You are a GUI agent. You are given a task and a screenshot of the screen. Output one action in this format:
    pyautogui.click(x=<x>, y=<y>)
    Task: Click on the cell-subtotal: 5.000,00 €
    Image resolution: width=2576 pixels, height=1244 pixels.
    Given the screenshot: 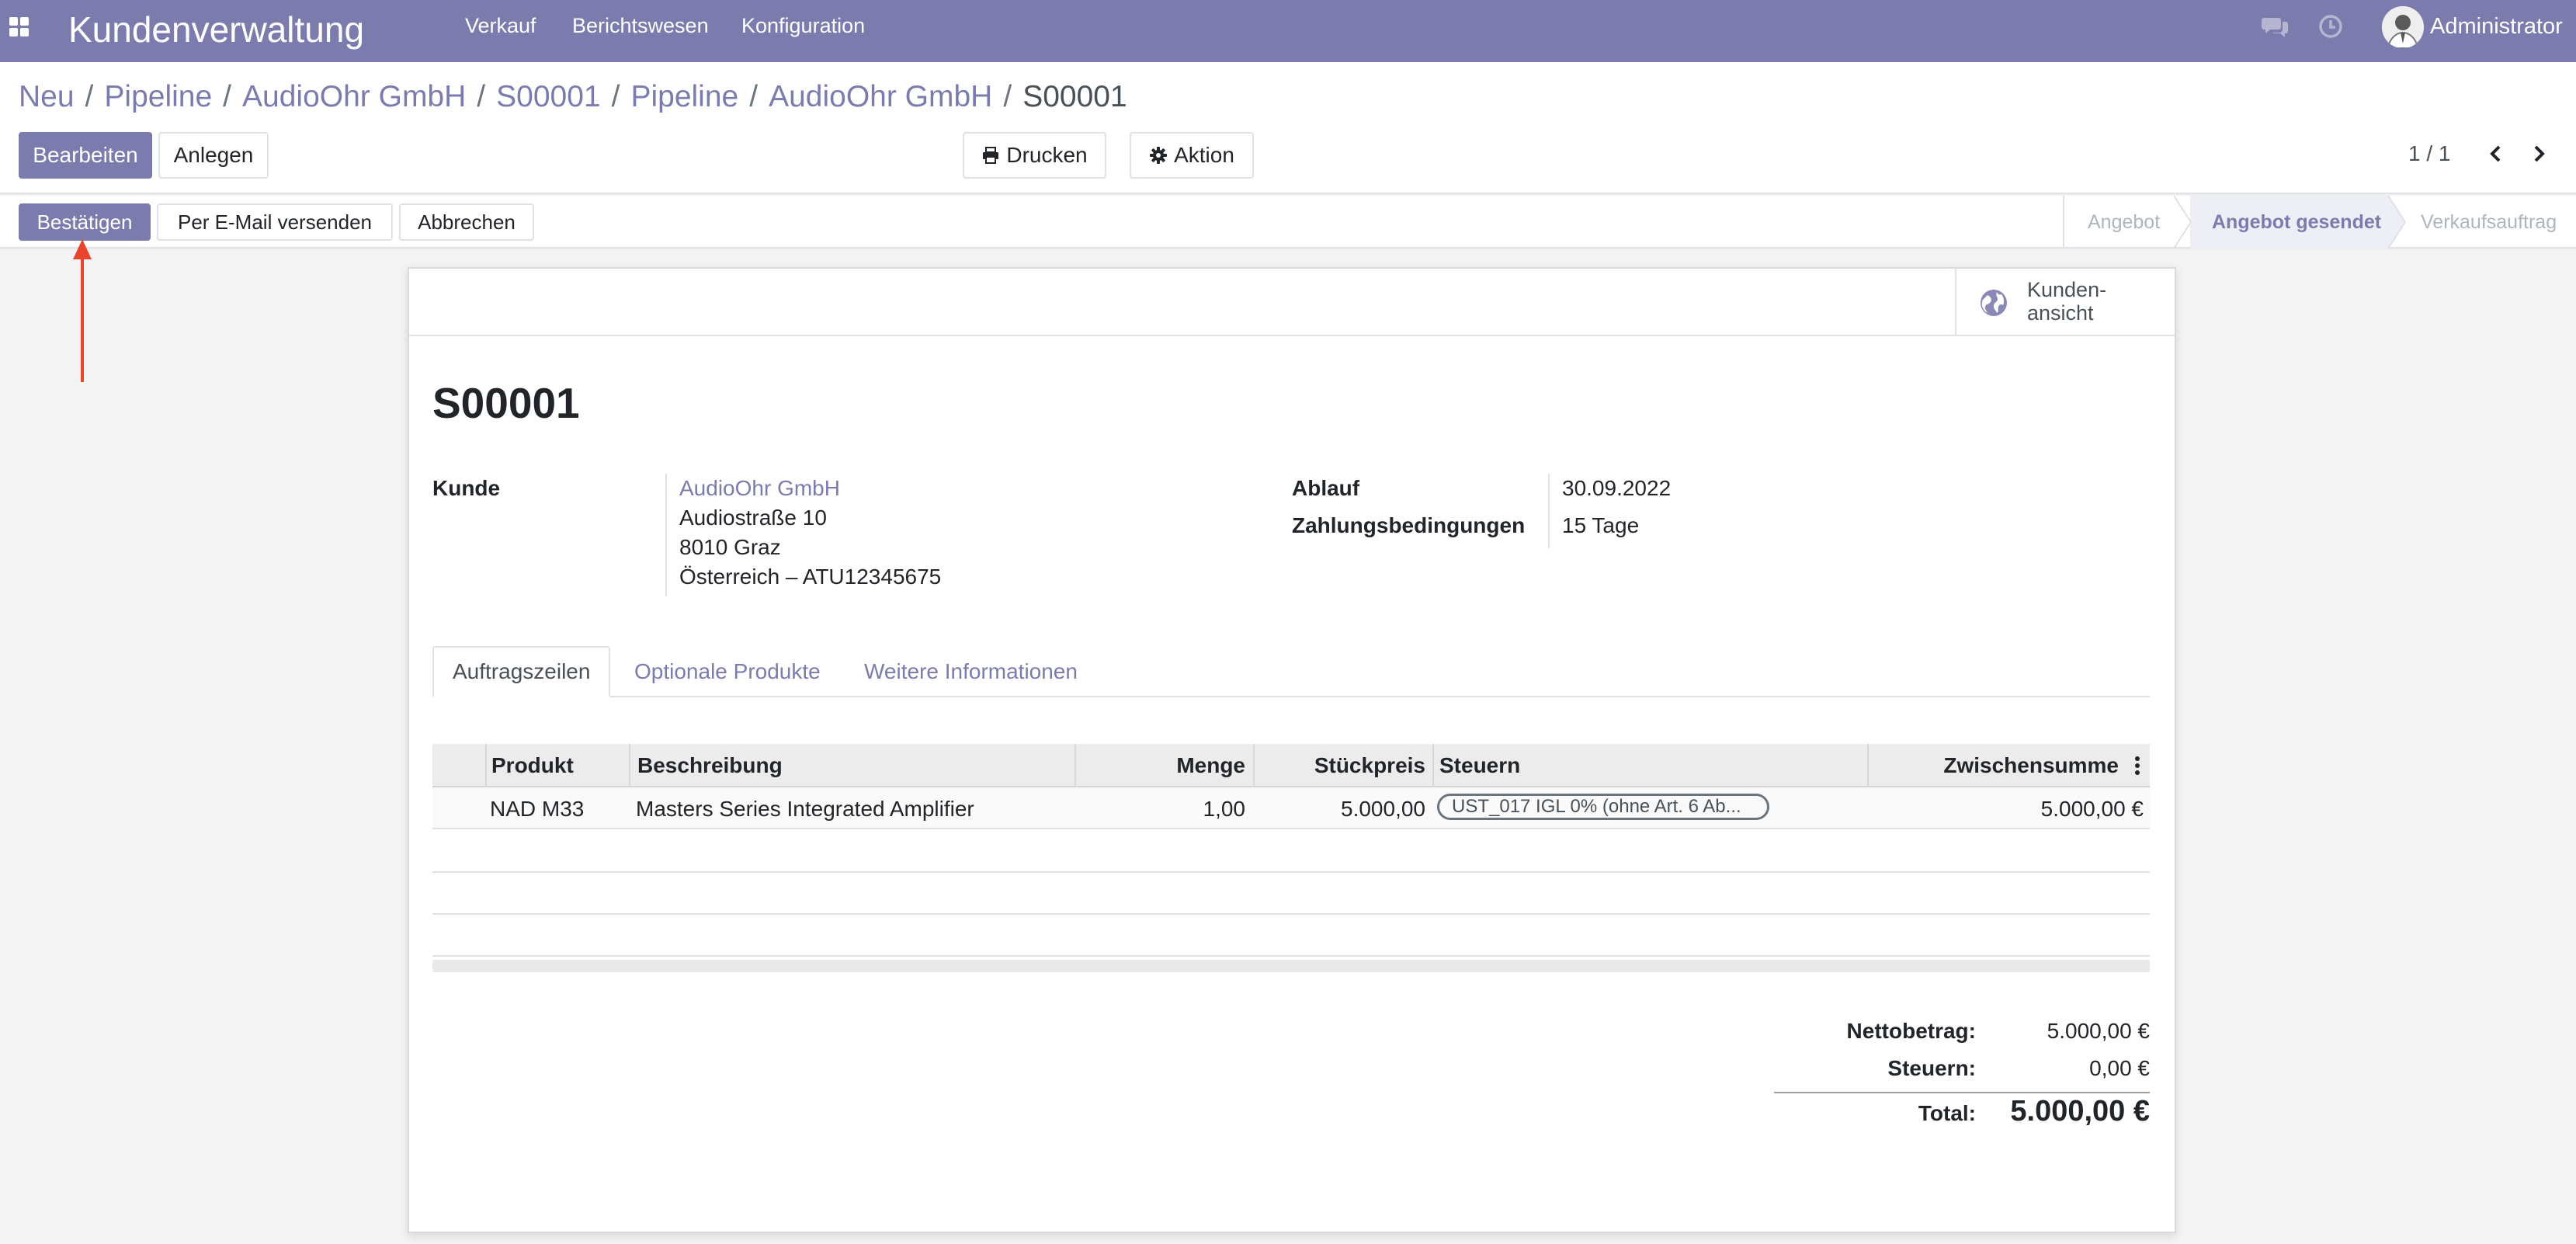 What is the action you would take?
    pyautogui.click(x=2092, y=809)
    